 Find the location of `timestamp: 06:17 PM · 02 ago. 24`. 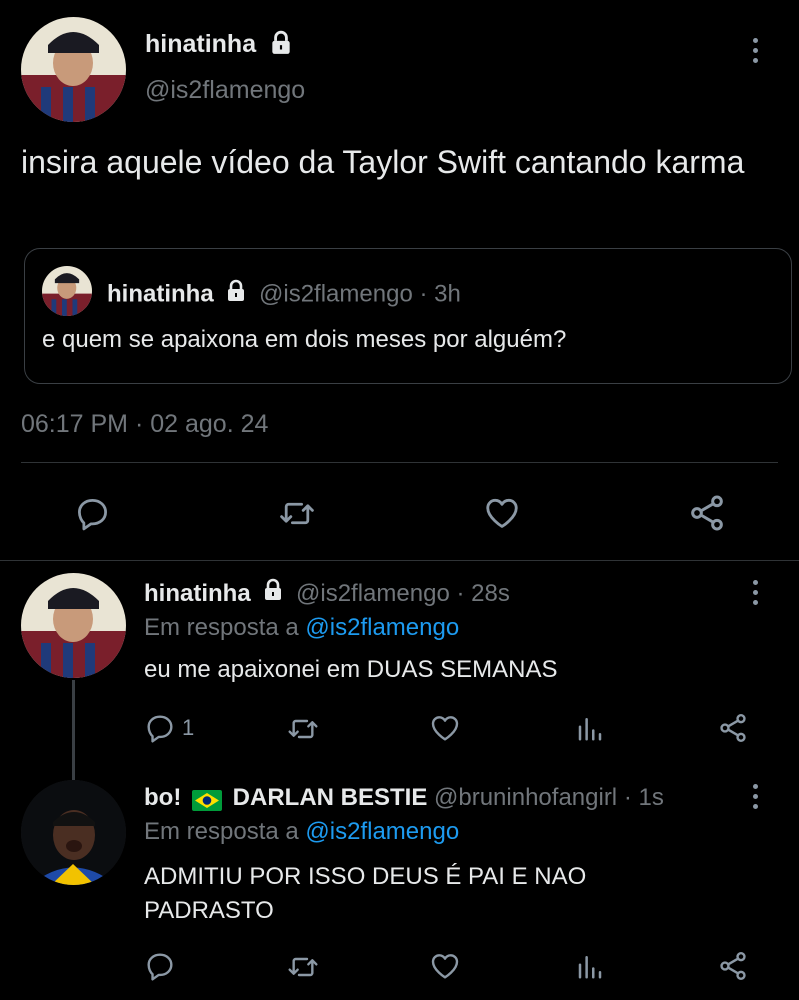

timestamp: 06:17 PM · 02 ago. 24 is located at coordinates (144, 424).